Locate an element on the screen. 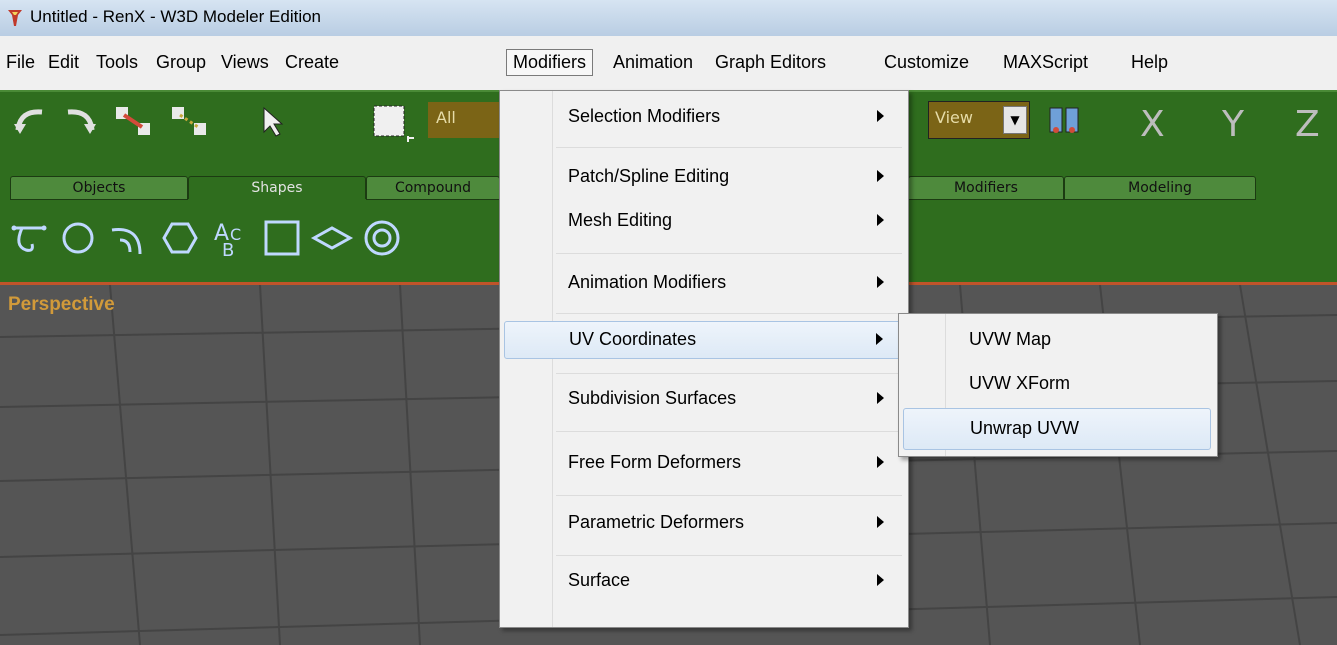 Image resolution: width=1337 pixels, height=645 pixels. menu-item-label: Animation Modifiers is located at coordinates (647, 282).